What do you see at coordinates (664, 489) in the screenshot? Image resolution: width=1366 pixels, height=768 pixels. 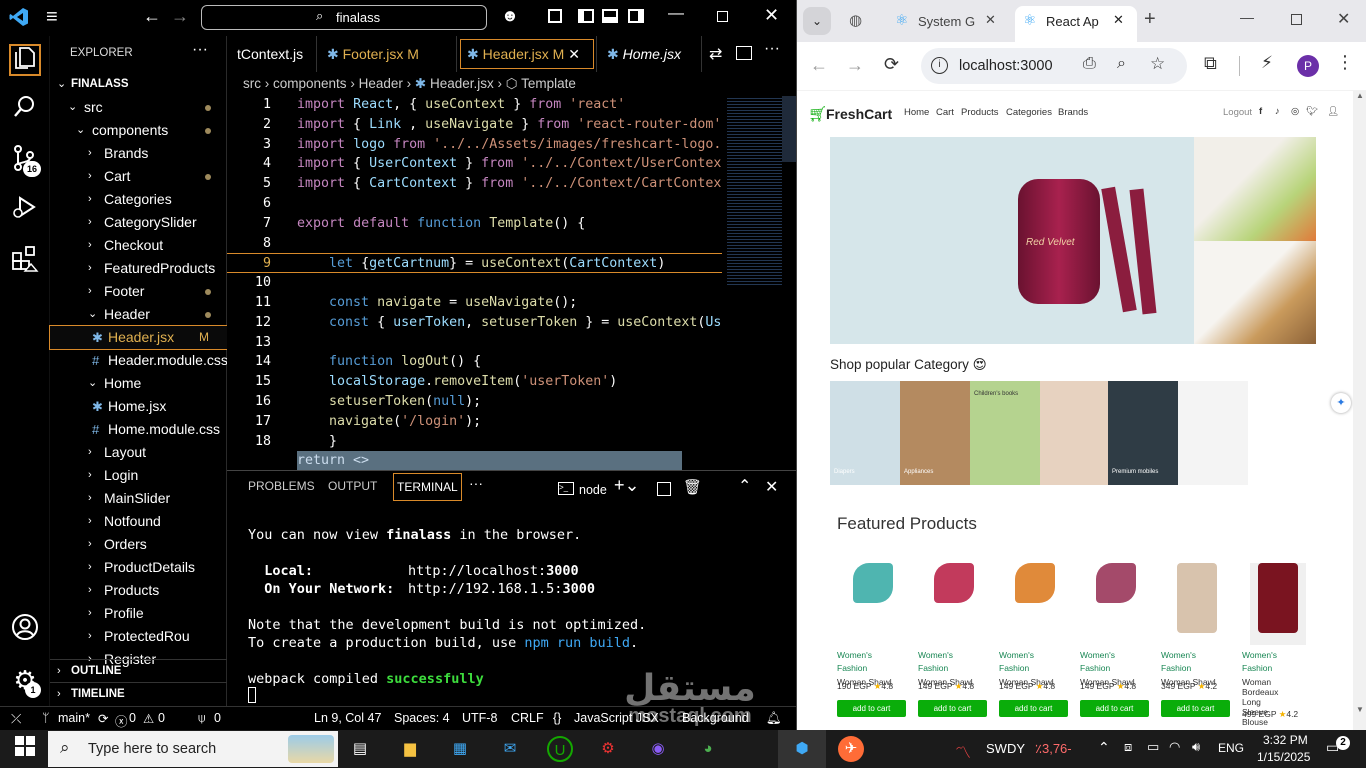 I see `split-terminal-icon` at bounding box center [664, 489].